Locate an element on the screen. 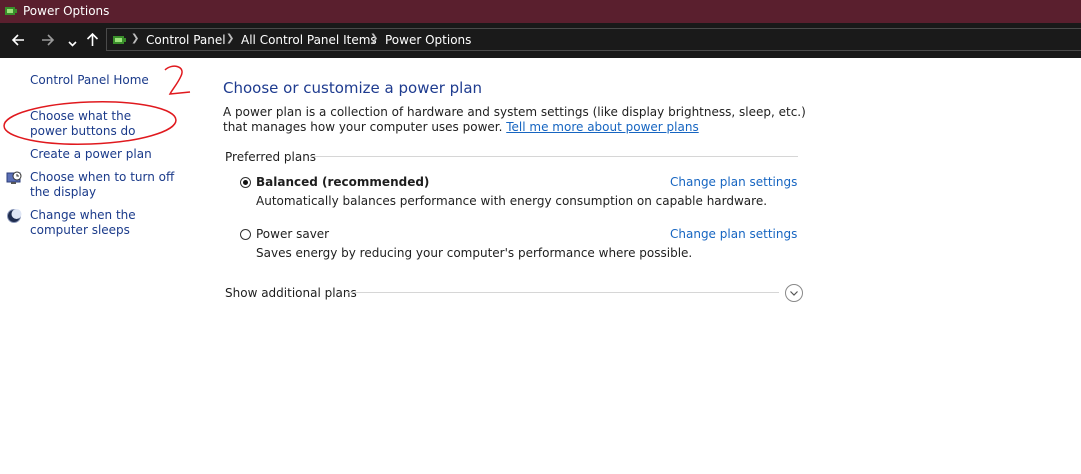 This screenshot has width=1081, height=474. display-off-link: Choose when to turn off the display is located at coordinates (110, 185).